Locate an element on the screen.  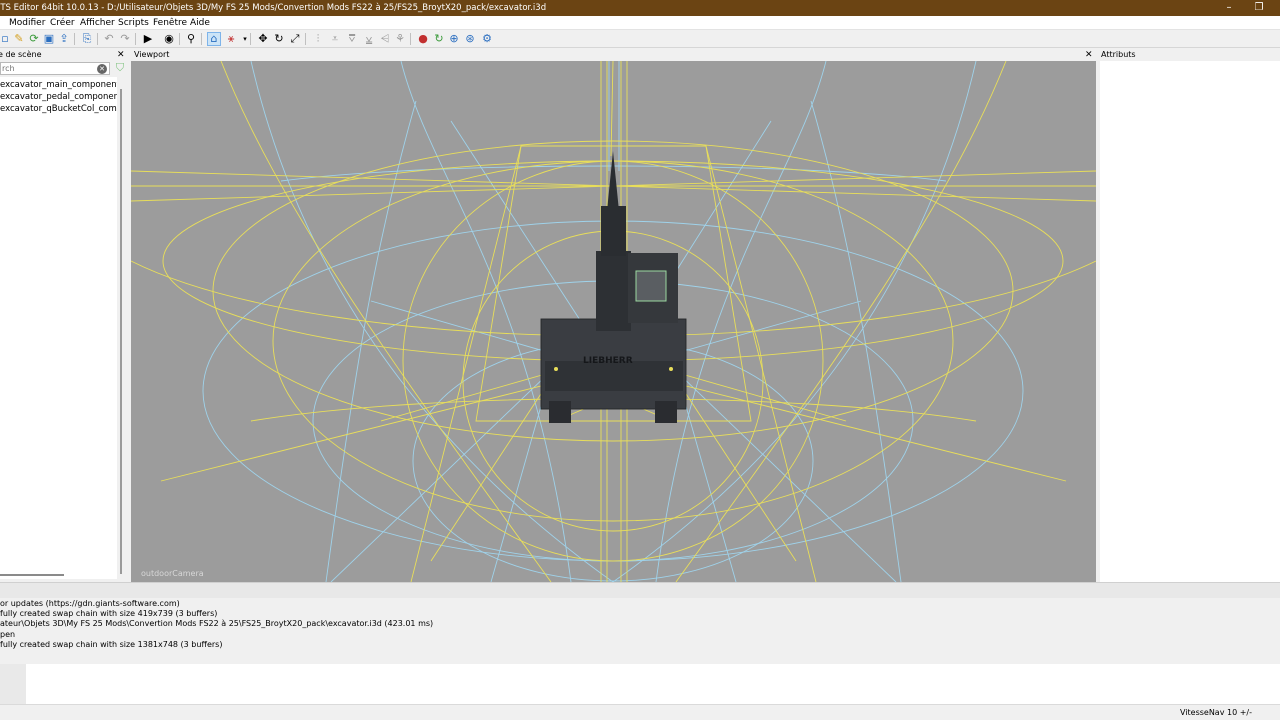
scene-scrollbar is located at coordinates (121, 331).